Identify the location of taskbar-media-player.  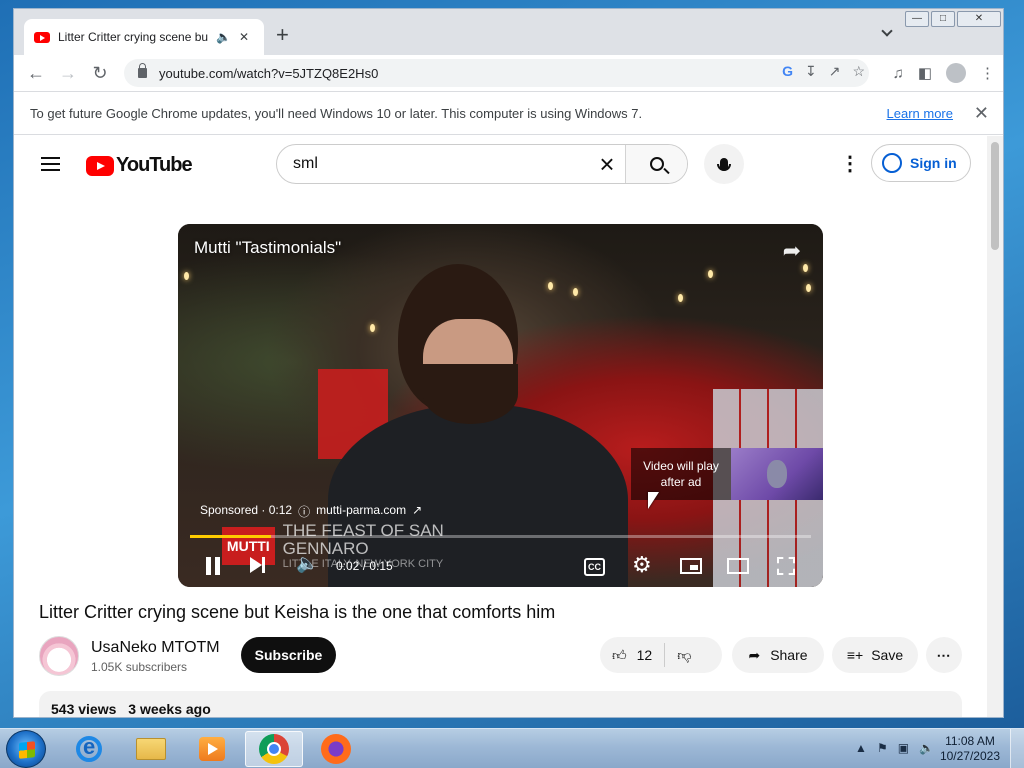
(212, 749).